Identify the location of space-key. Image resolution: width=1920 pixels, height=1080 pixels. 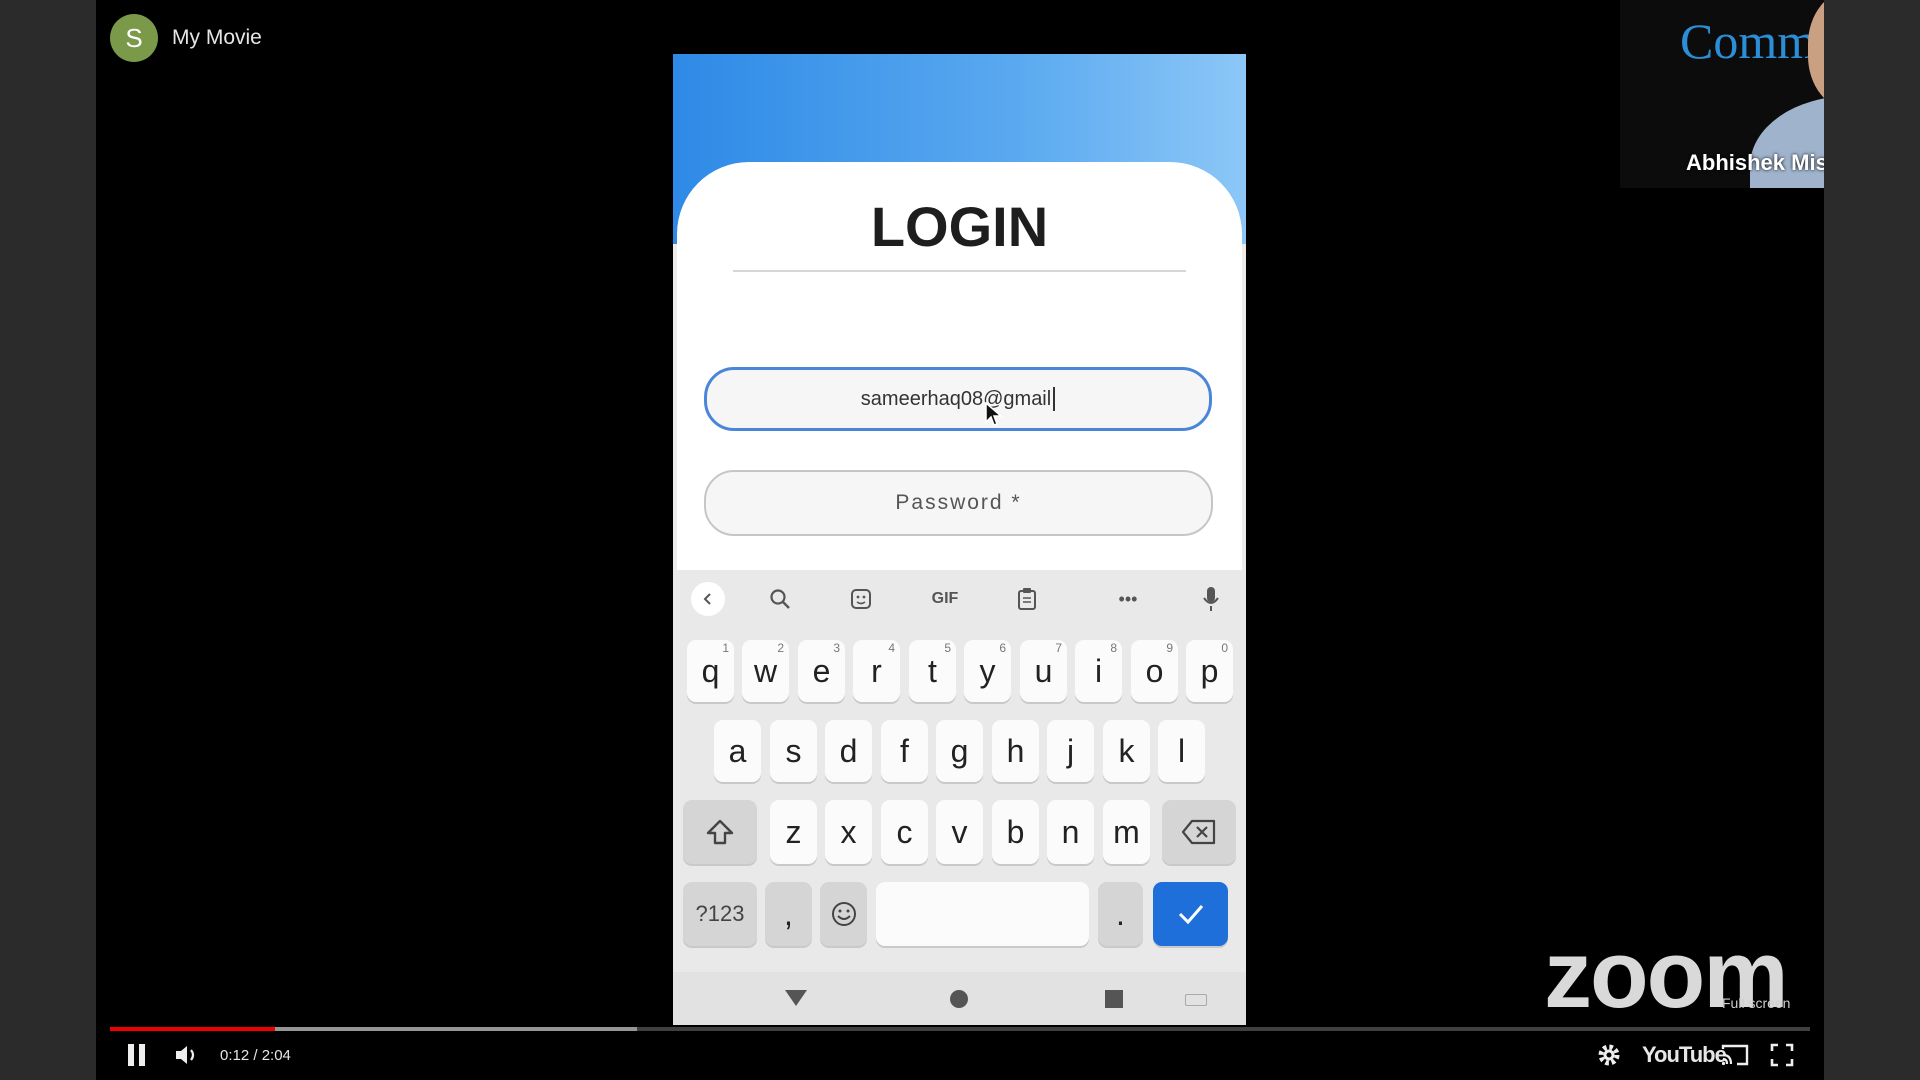
(982, 914).